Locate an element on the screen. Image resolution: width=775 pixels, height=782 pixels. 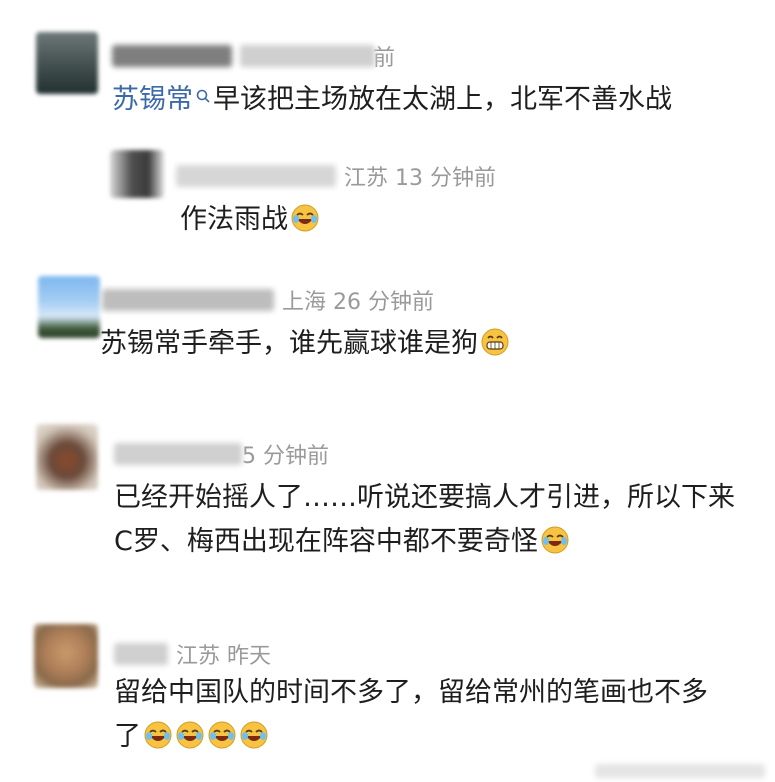
comment-text: 苏锡常 早该把主场放在太湖上，北军不善水战 is located at coordinates (392, 100).